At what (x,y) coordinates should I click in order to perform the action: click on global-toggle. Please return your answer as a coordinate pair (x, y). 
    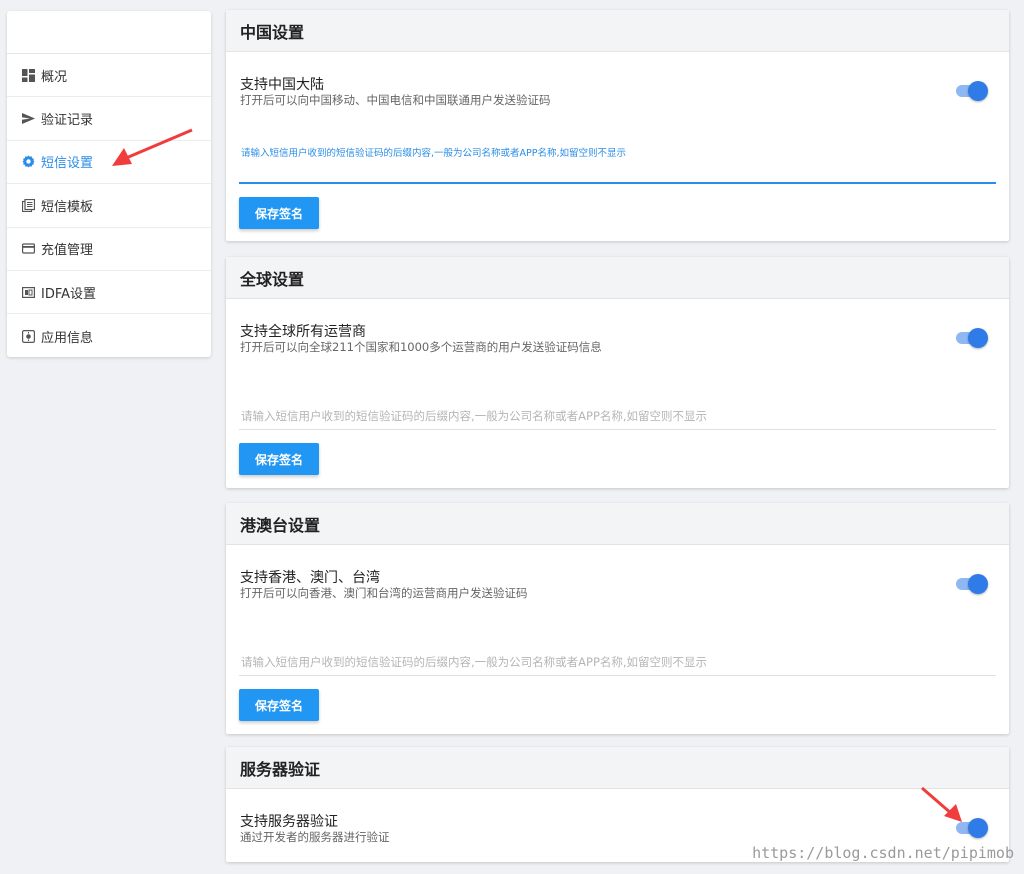
    Looking at the image, I should click on (971, 338).